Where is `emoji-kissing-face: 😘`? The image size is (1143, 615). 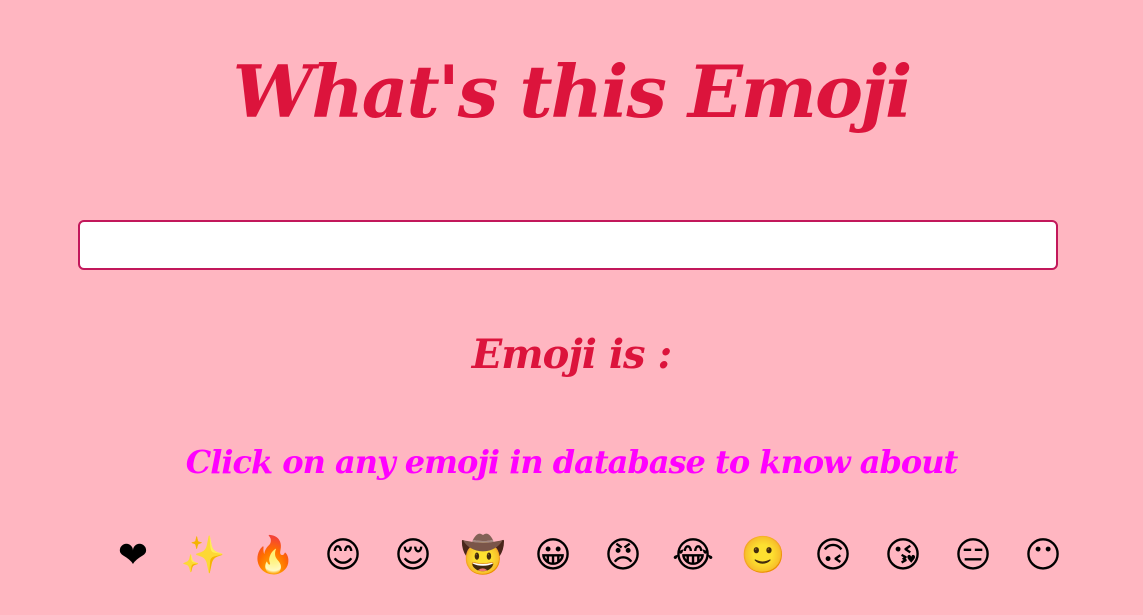
emoji-kissing-face: 😘 is located at coordinates (903, 556).